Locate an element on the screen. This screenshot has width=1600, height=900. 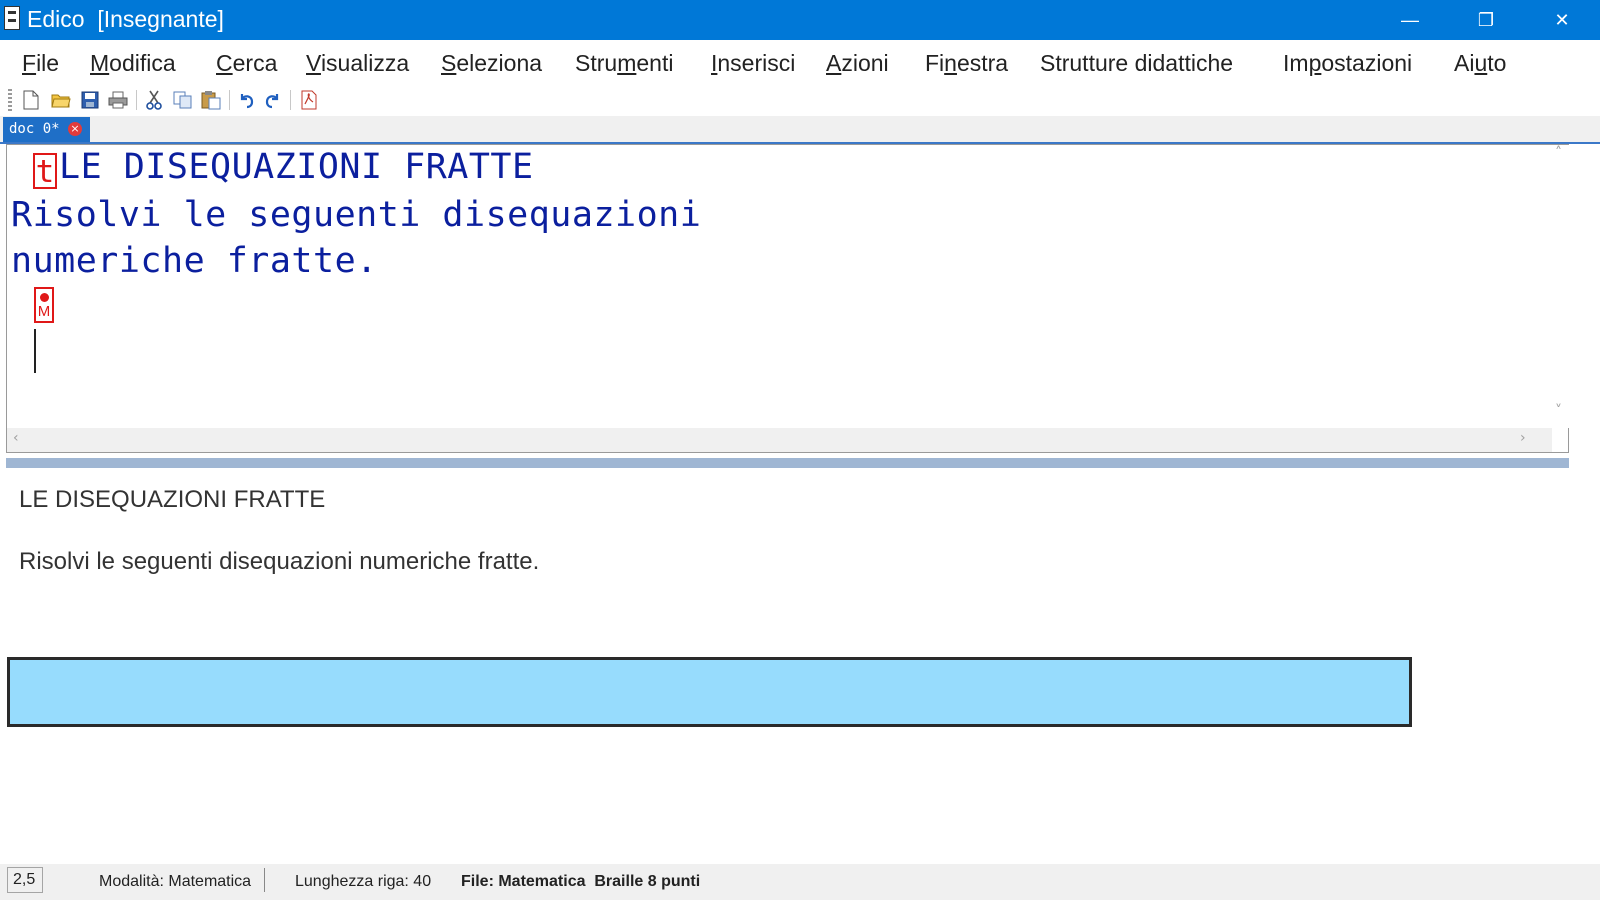
menu-file: File is located at coordinates (40, 63).